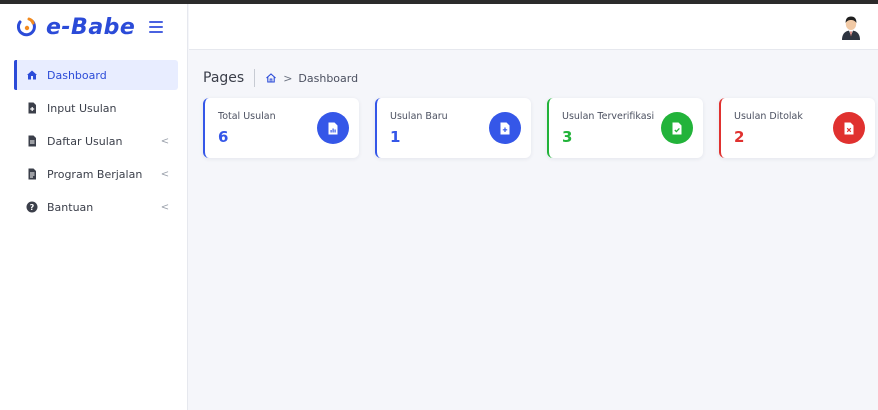 Image resolution: width=878 pixels, height=410 pixels. Describe the element at coordinates (70, 207) in the screenshot. I see `sidebar-item-label: Bantuan` at that location.